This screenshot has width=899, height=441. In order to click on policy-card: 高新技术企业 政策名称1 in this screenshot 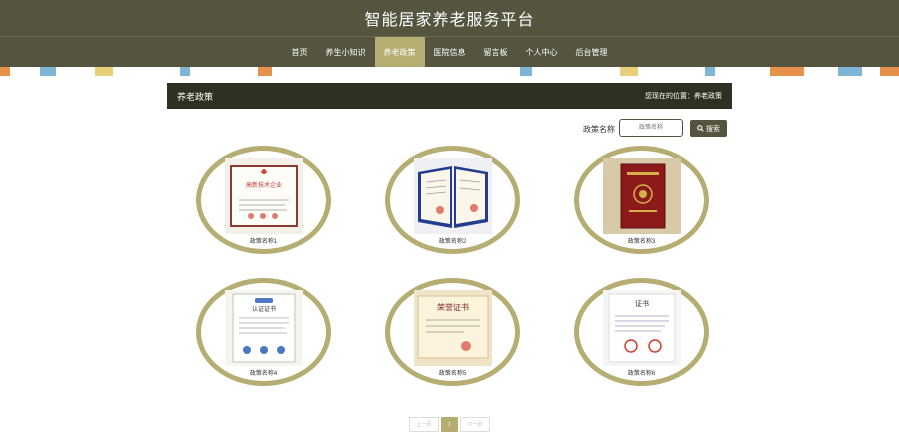, I will do `click(263, 200)`.